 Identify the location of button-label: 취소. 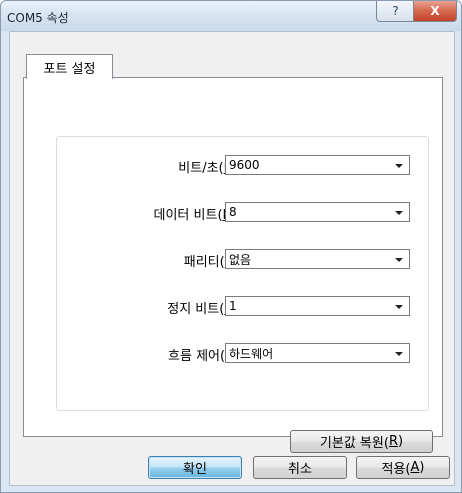
(300, 469).